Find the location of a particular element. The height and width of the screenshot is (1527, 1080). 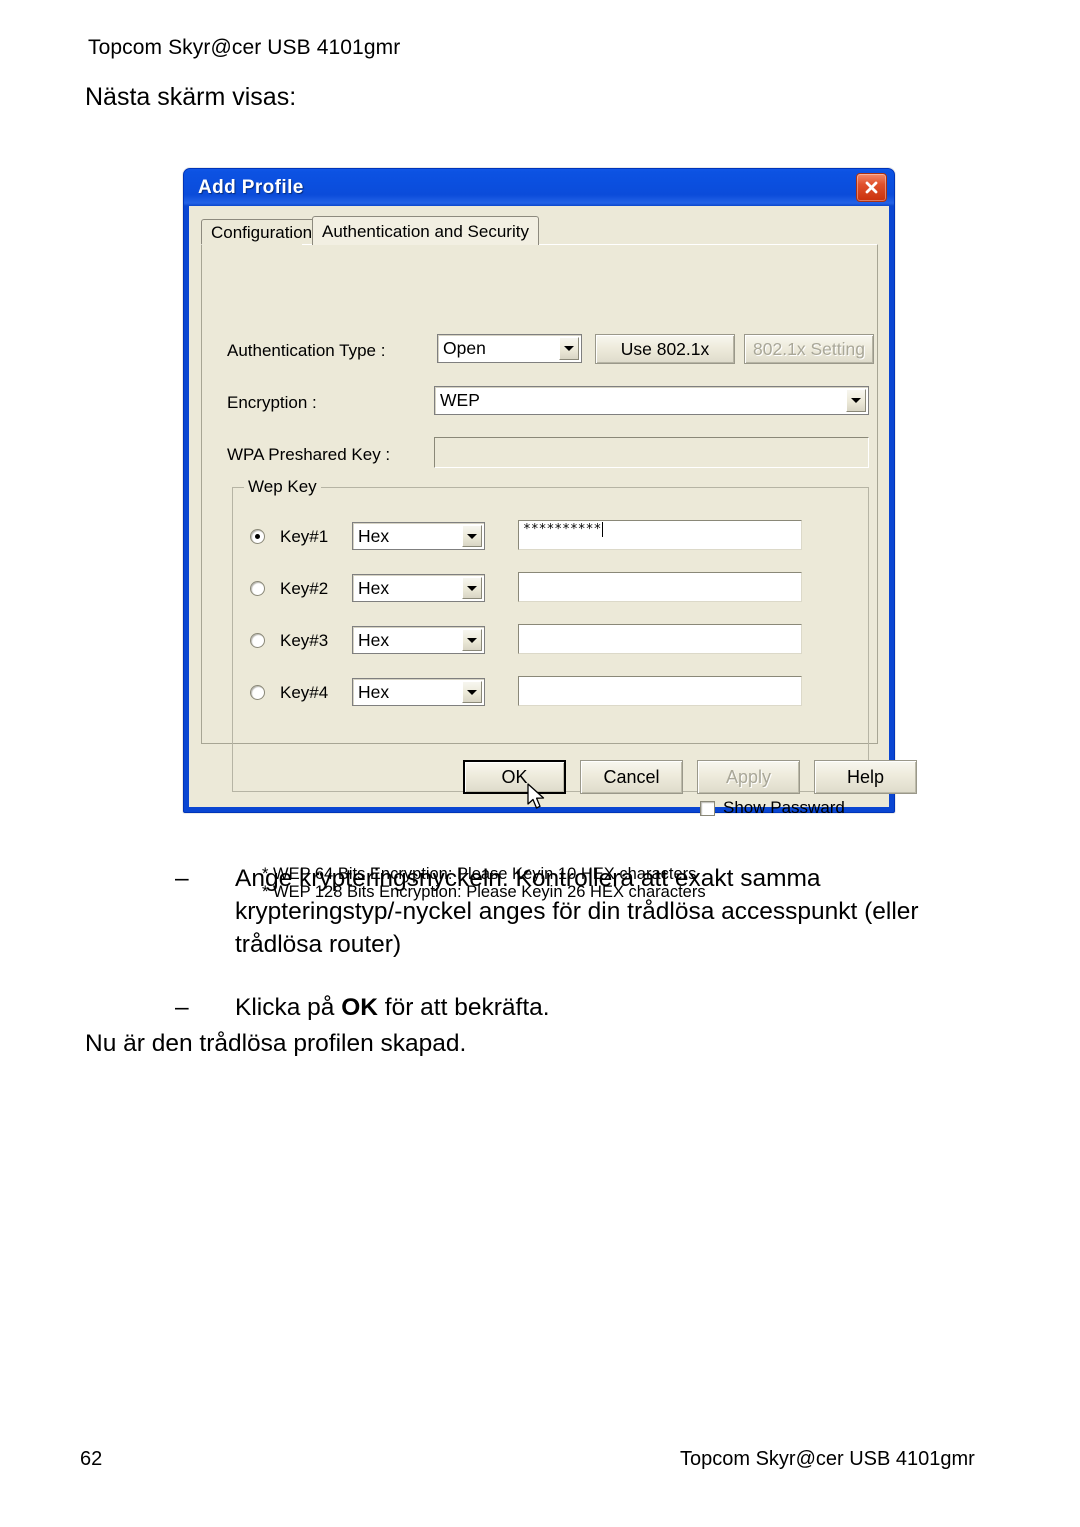

ok-button: OK is located at coordinates (514, 777).